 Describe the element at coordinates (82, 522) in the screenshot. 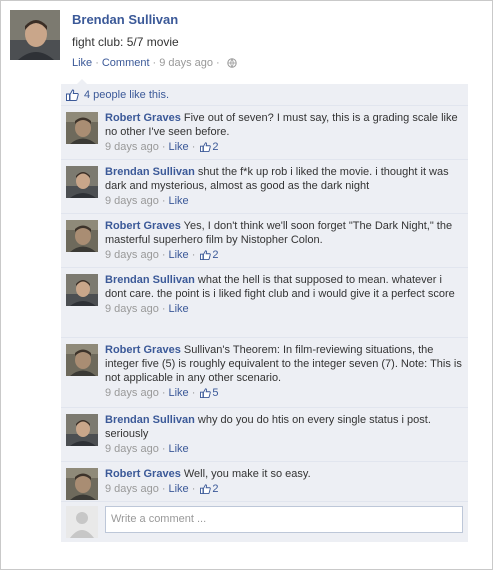

I see `viewer-avatar` at that location.